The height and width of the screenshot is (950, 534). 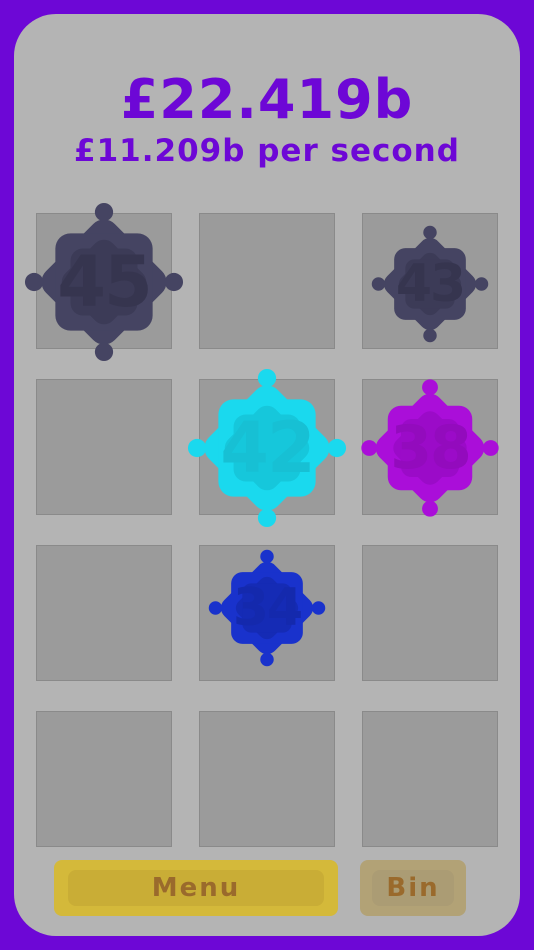 I want to click on menu-button-label: Menu, so click(x=196, y=888).